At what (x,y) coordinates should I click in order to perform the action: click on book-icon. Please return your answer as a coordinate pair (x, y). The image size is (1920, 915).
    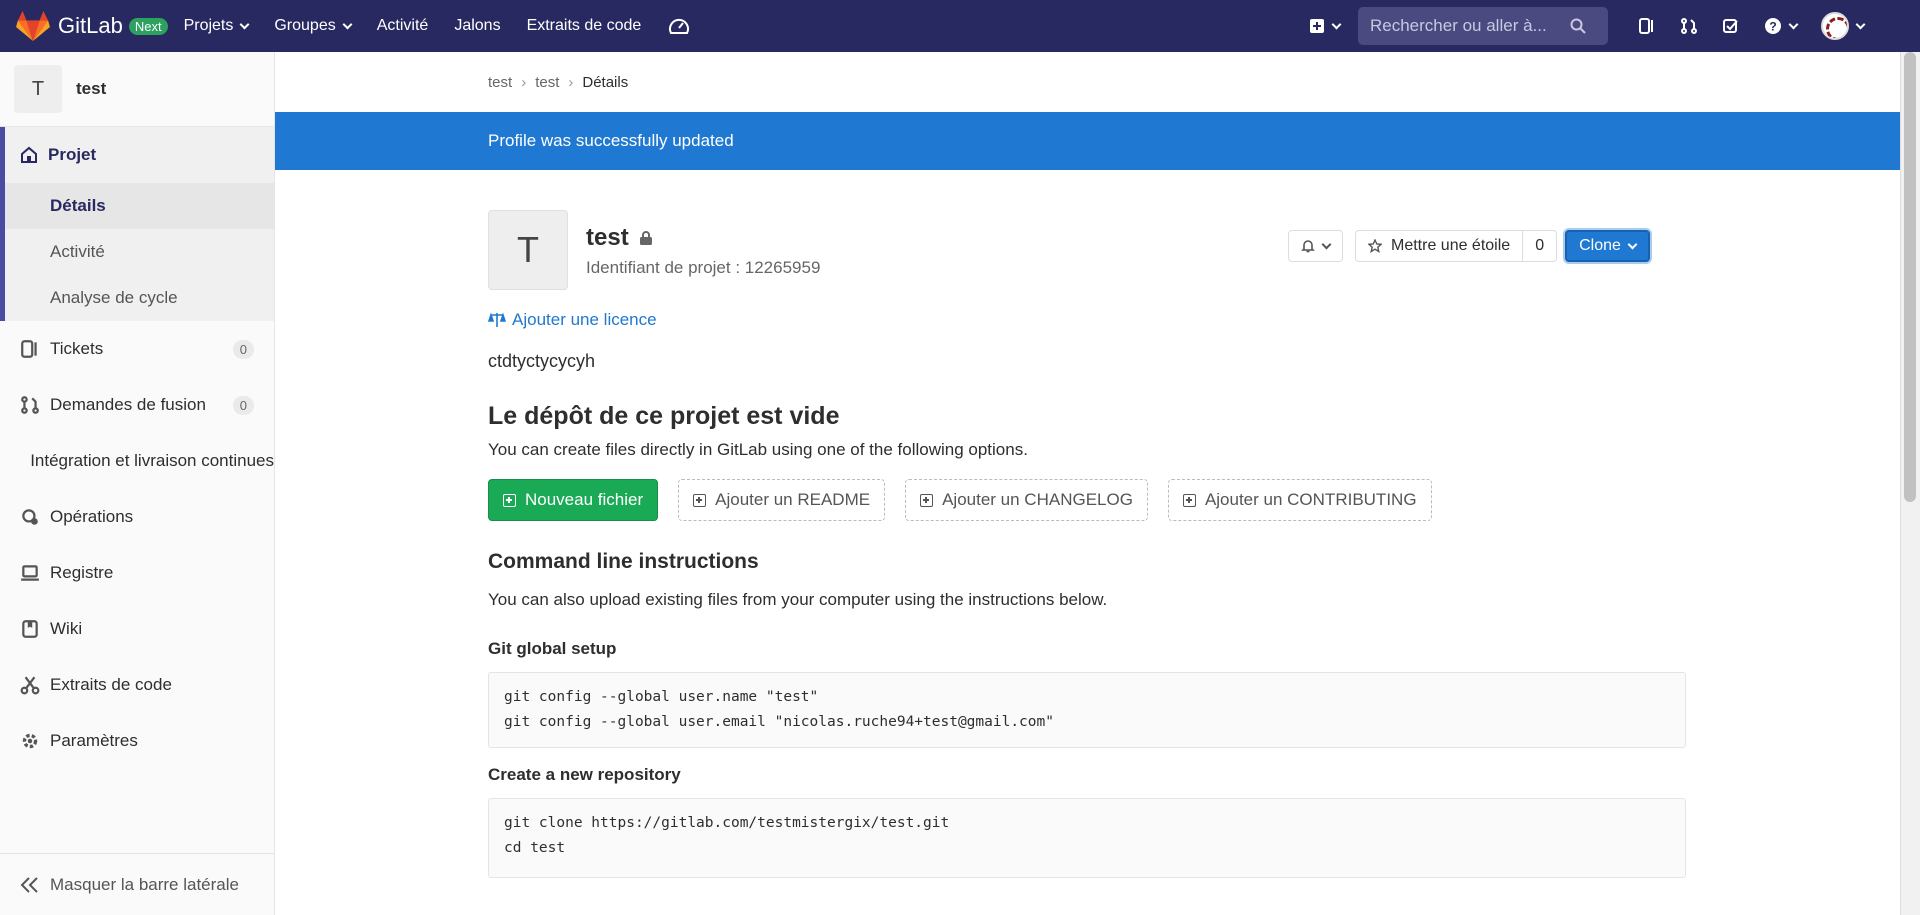
    Looking at the image, I should click on (30, 629).